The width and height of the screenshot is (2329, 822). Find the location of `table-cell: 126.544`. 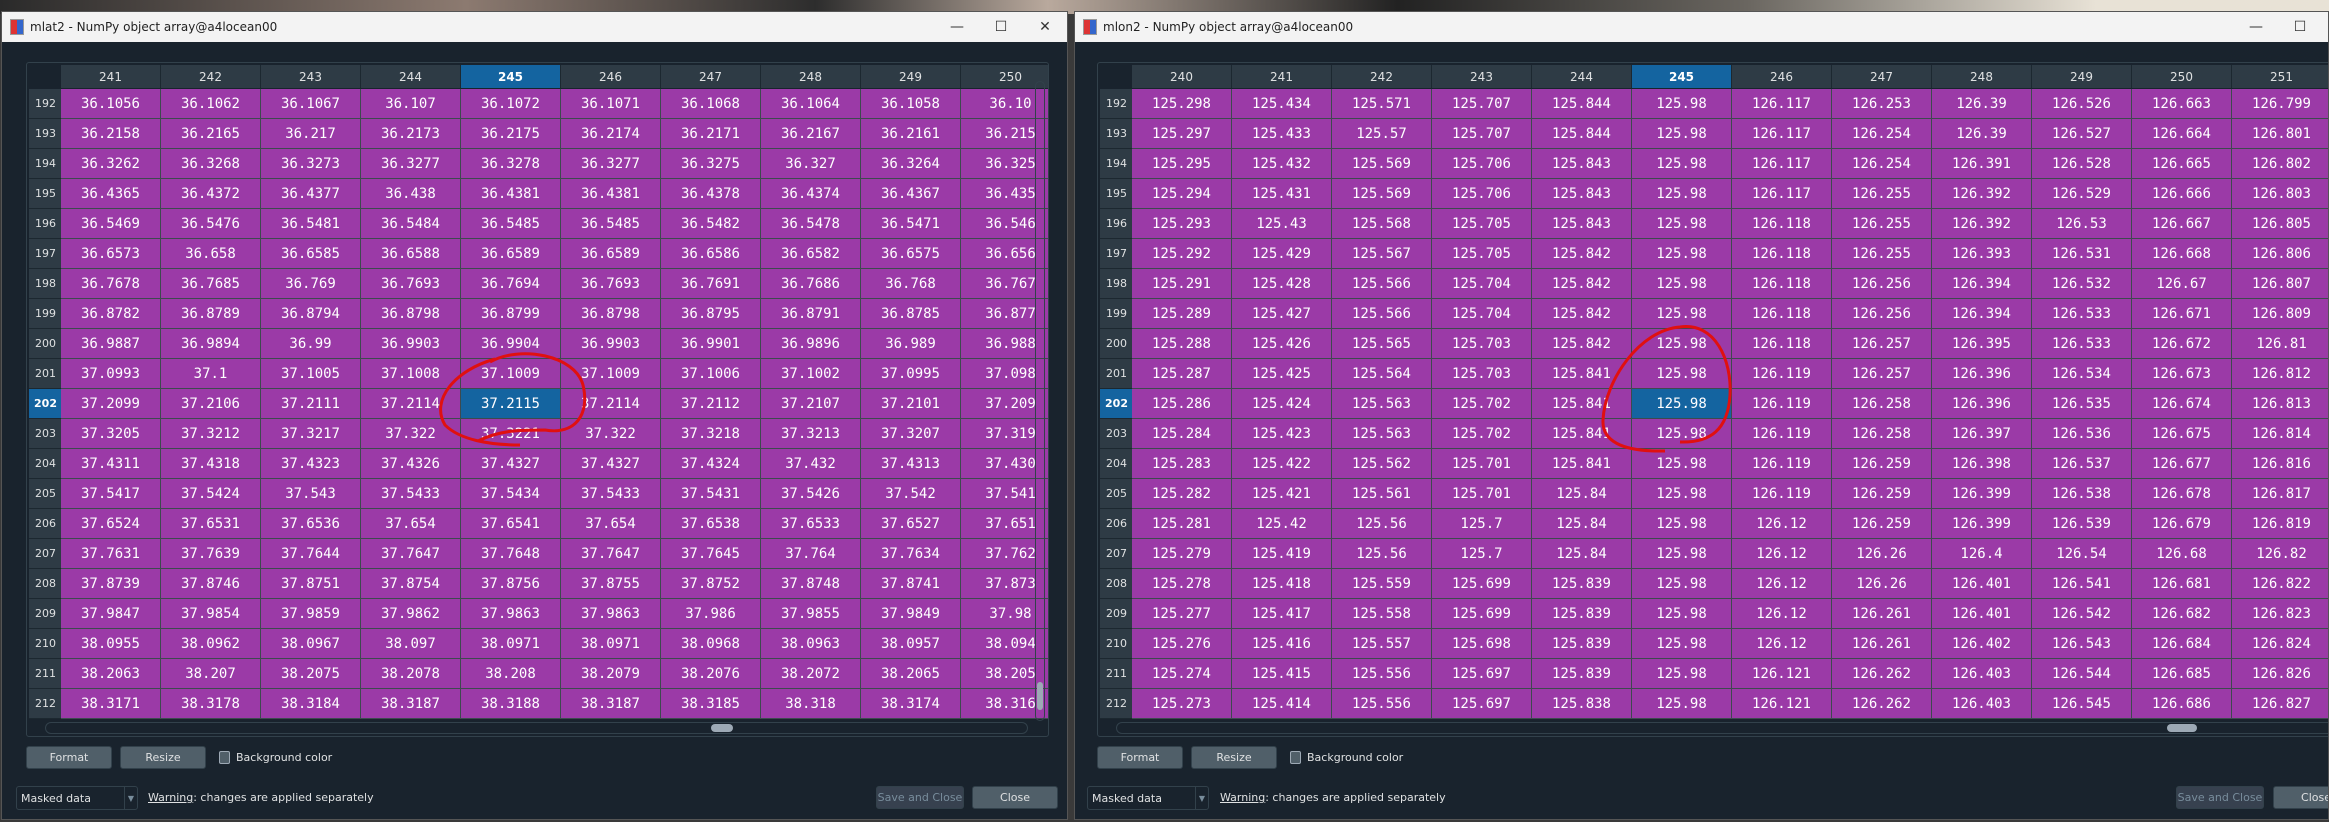

table-cell: 126.544 is located at coordinates (2082, 674).